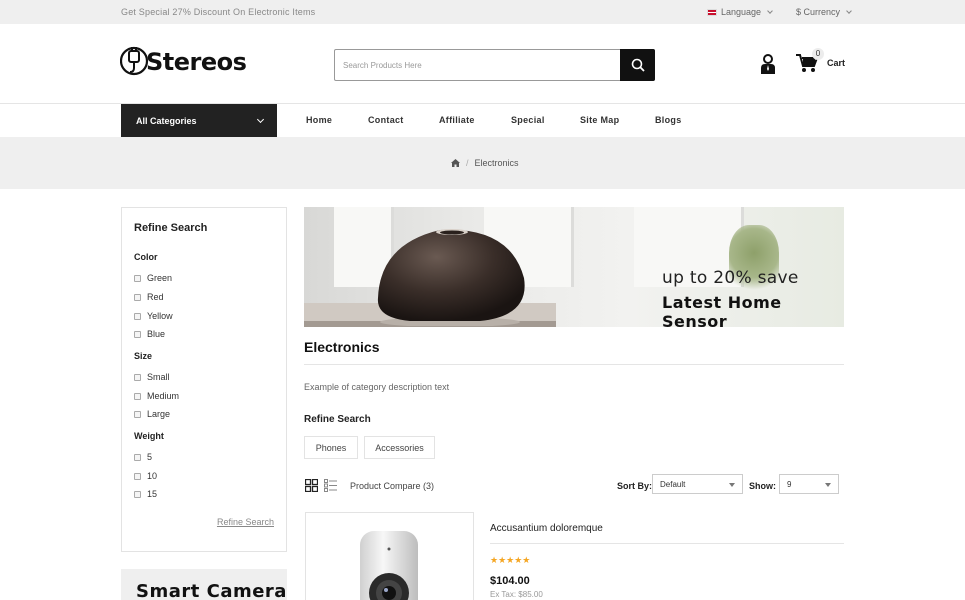 The width and height of the screenshot is (965, 600). What do you see at coordinates (697, 484) in the screenshot?
I see `sort-select: Default` at bounding box center [697, 484].